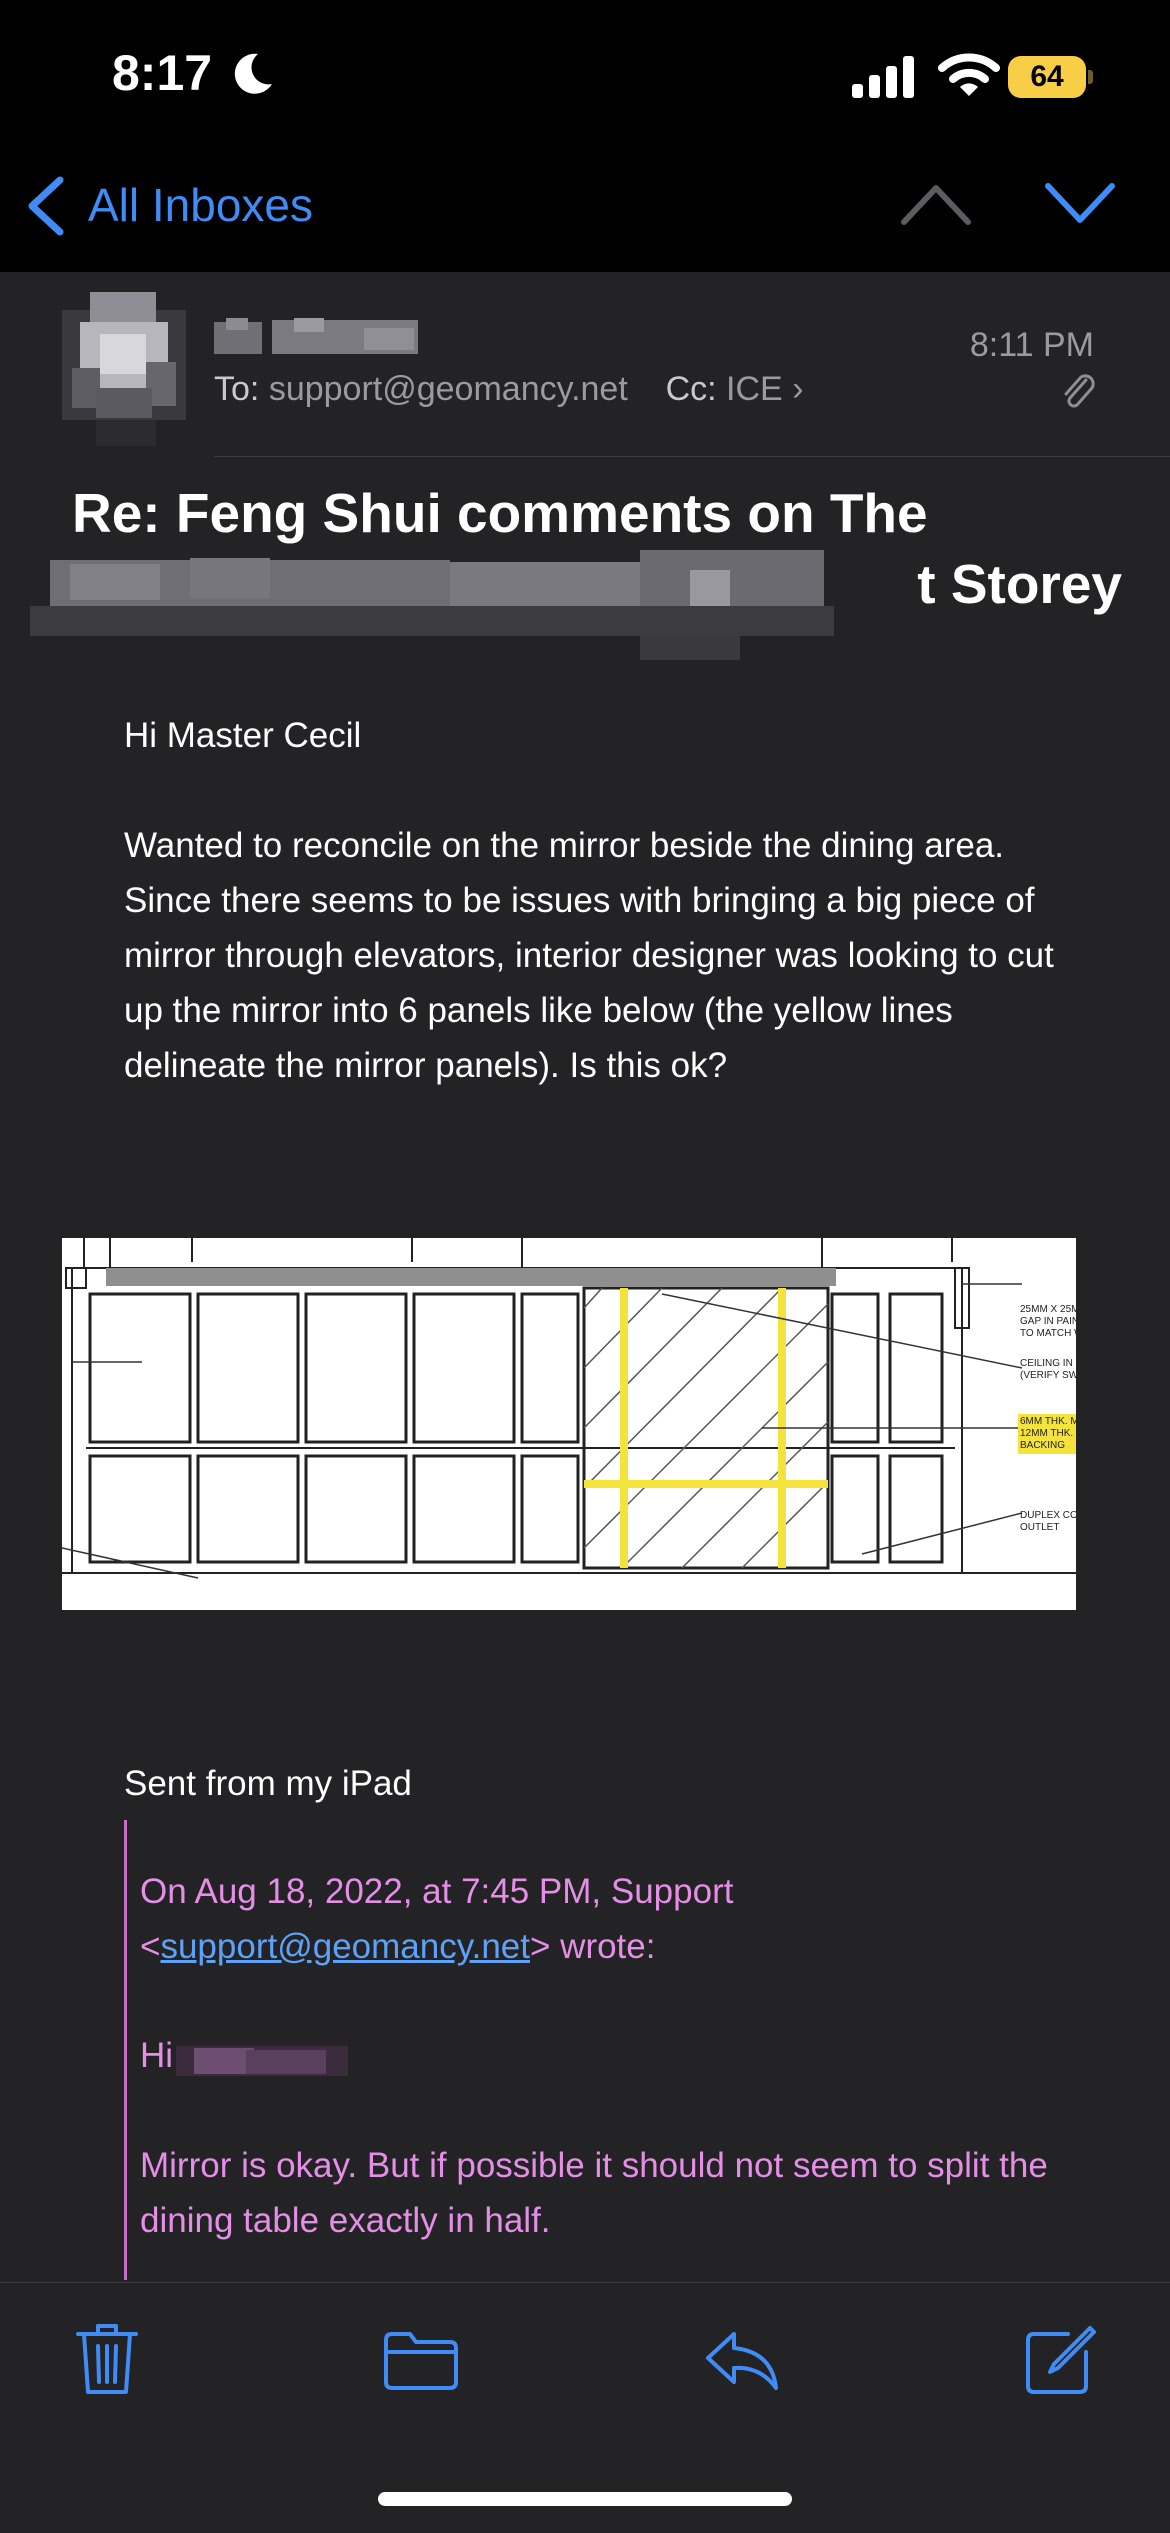  Describe the element at coordinates (1048, 1363) in the screenshot. I see `drawing-note: CEILING IN F` at that location.